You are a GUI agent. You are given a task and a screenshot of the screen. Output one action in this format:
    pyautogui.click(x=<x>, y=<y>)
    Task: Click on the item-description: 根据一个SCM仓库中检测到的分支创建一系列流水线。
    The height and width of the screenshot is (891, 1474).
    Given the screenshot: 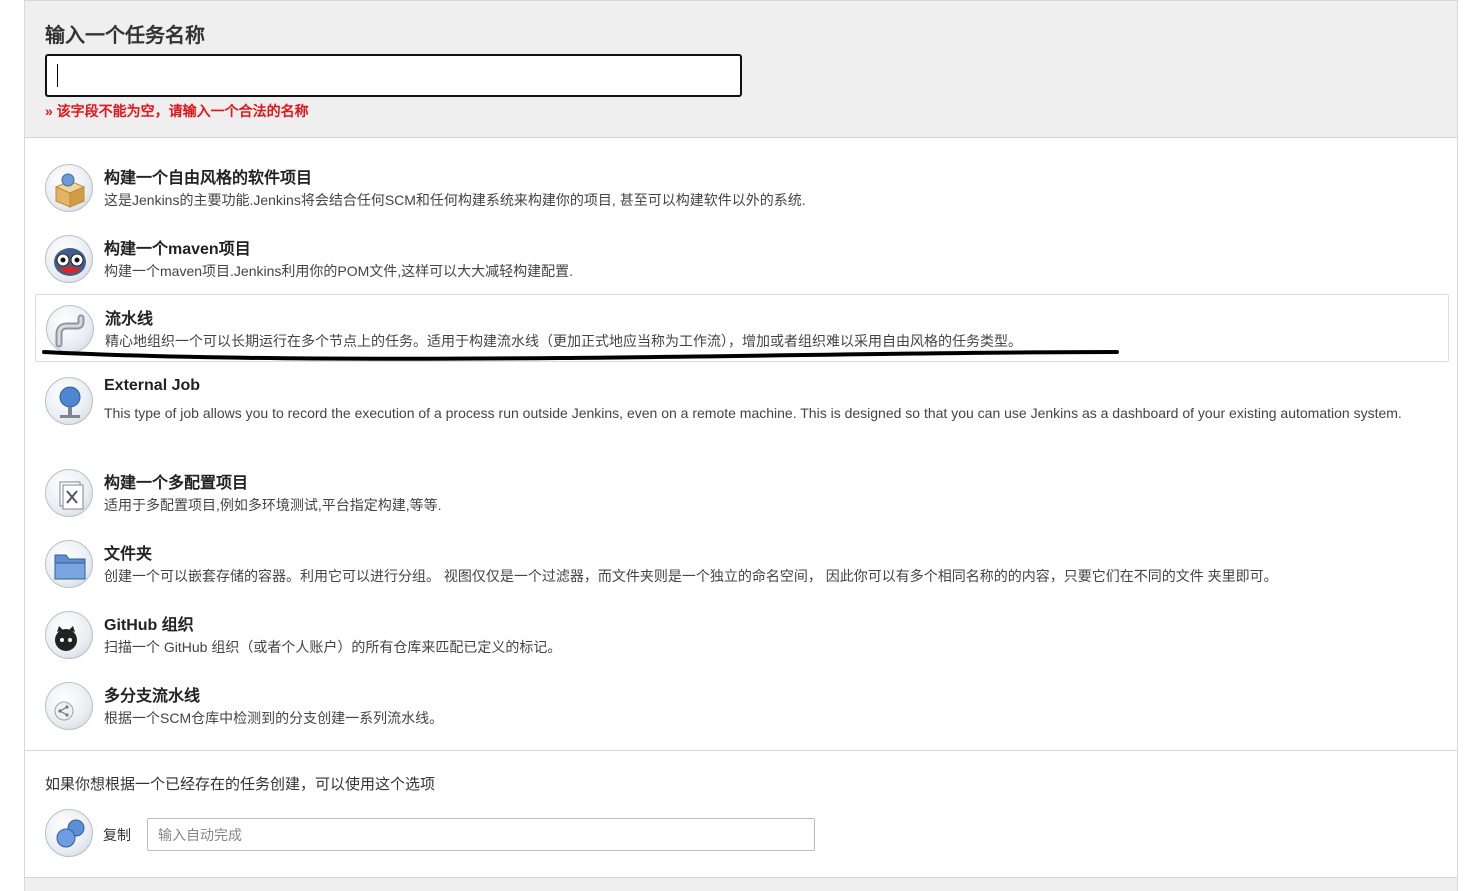 What is the action you would take?
    pyautogui.click(x=274, y=718)
    